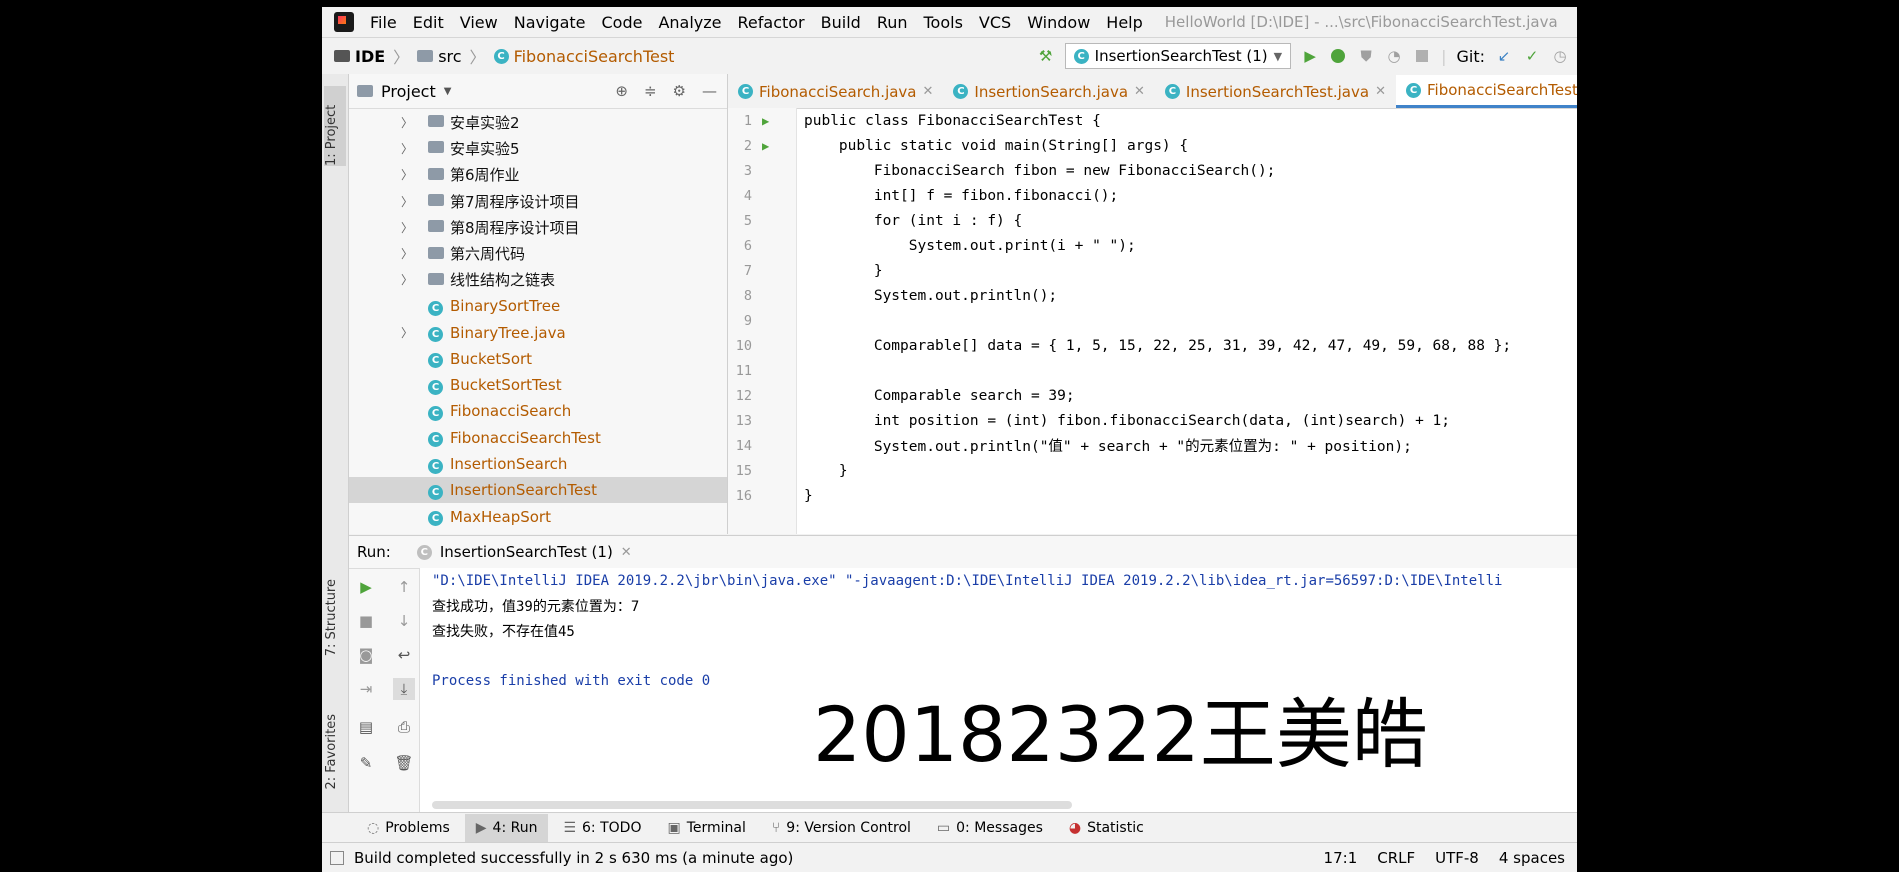 This screenshot has width=1899, height=872. I want to click on editor-tab: C FibonacciSearch.java ✕, so click(835, 91).